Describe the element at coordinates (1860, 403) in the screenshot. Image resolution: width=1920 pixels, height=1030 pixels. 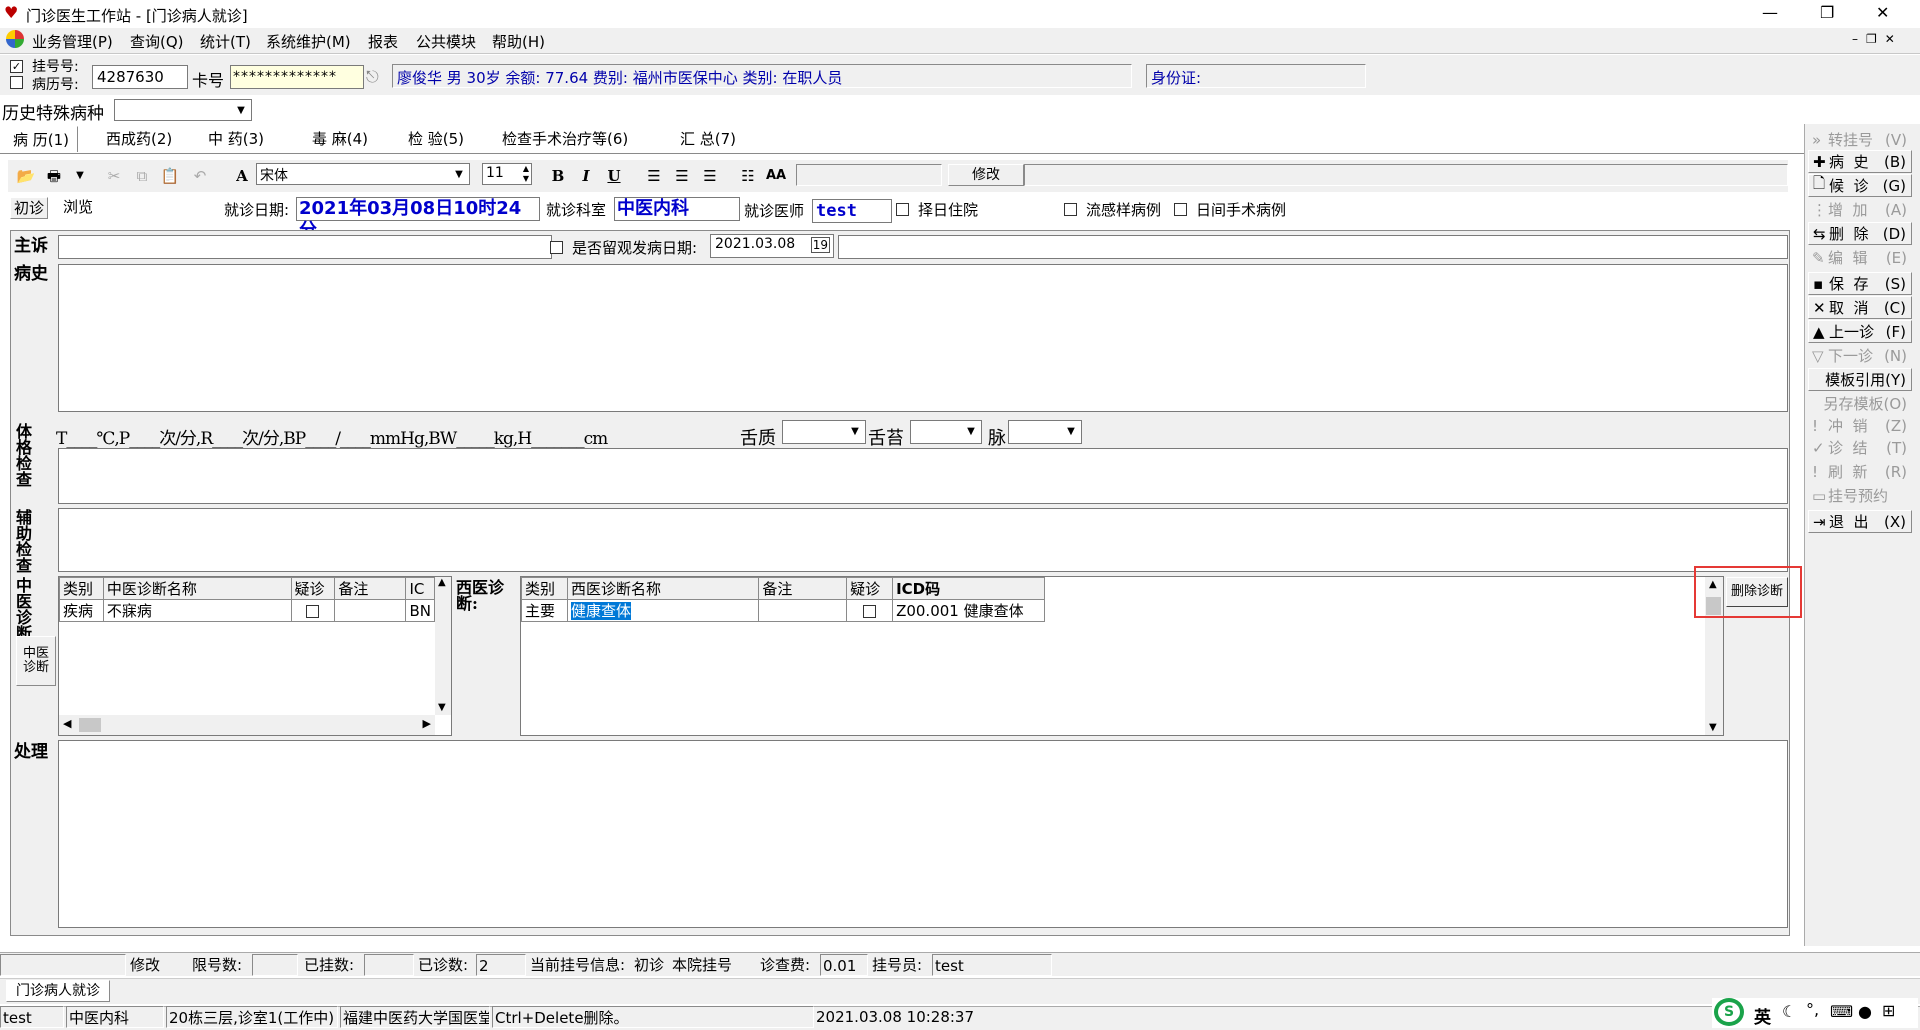
I see `sidebar-button-11: 另存模板 (O)` at that location.